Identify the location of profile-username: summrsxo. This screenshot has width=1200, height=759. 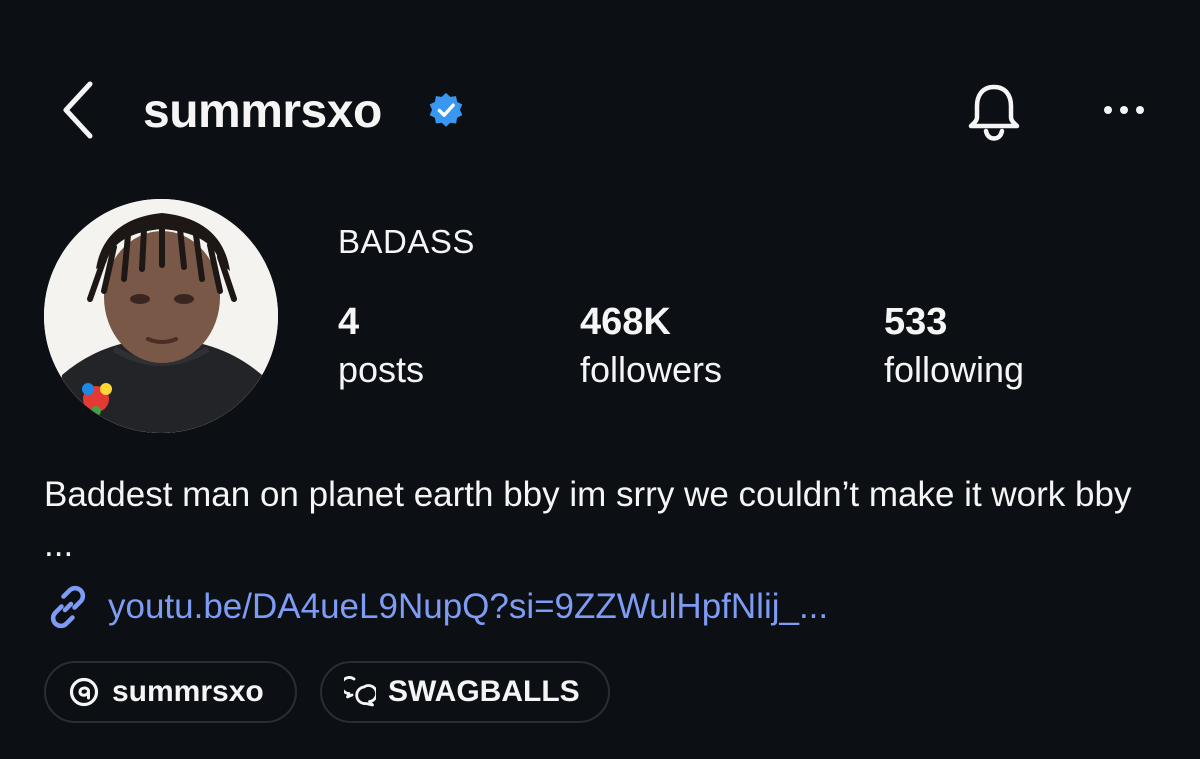
(262, 111).